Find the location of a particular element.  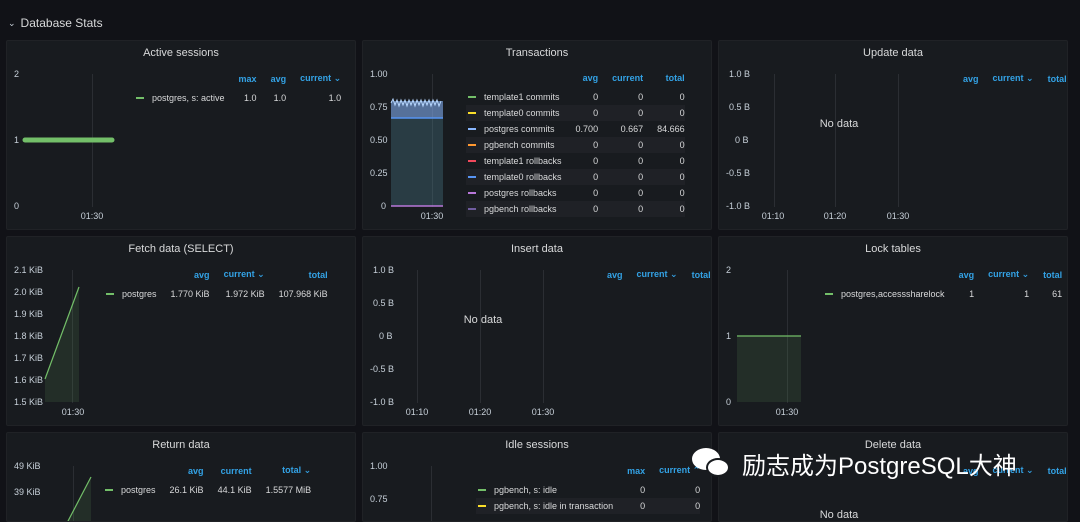

panel-title: Insert data is located at coordinates (537, 249).